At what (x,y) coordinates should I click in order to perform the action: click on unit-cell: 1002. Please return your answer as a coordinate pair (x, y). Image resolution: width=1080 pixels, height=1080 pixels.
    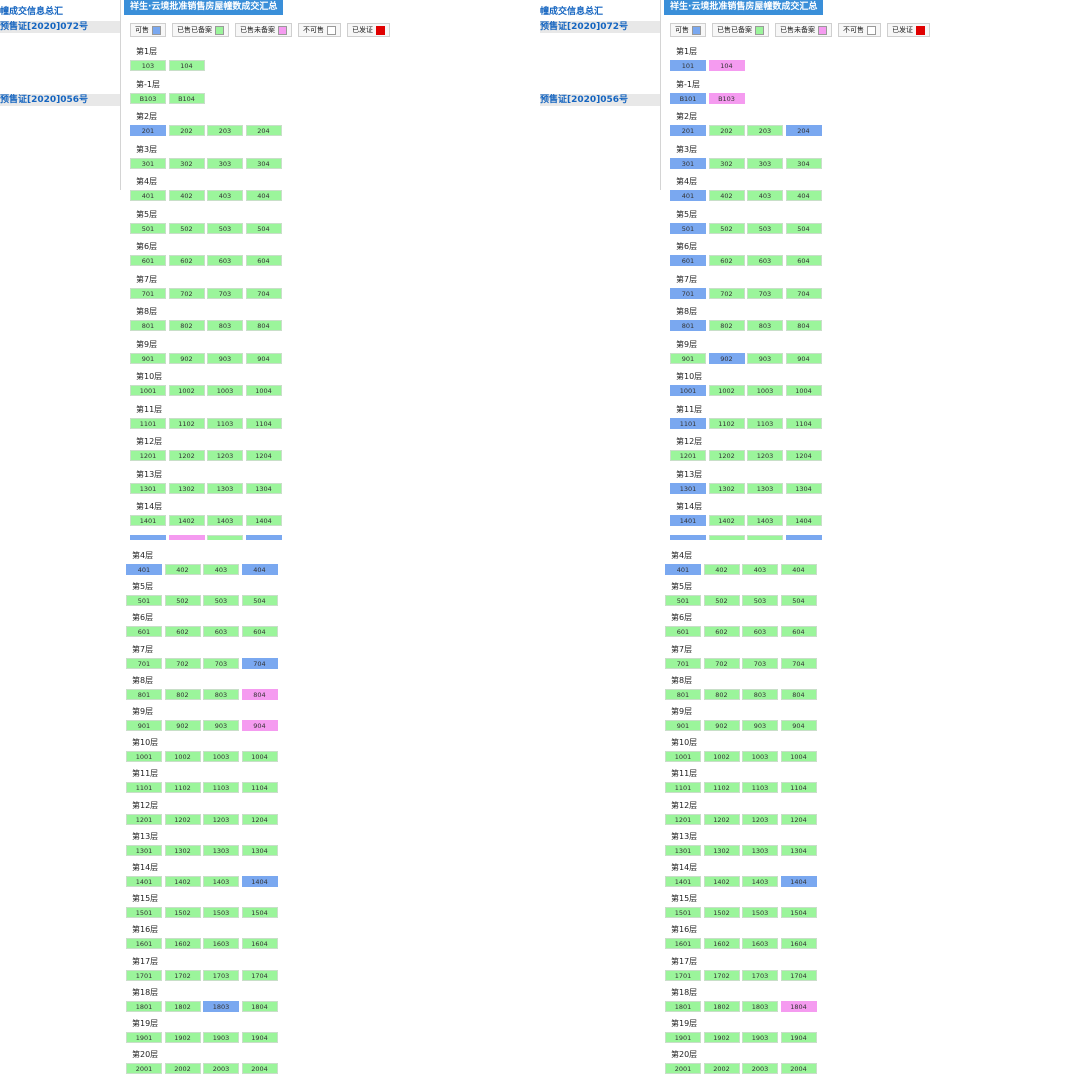
    Looking at the image, I should click on (186, 390).